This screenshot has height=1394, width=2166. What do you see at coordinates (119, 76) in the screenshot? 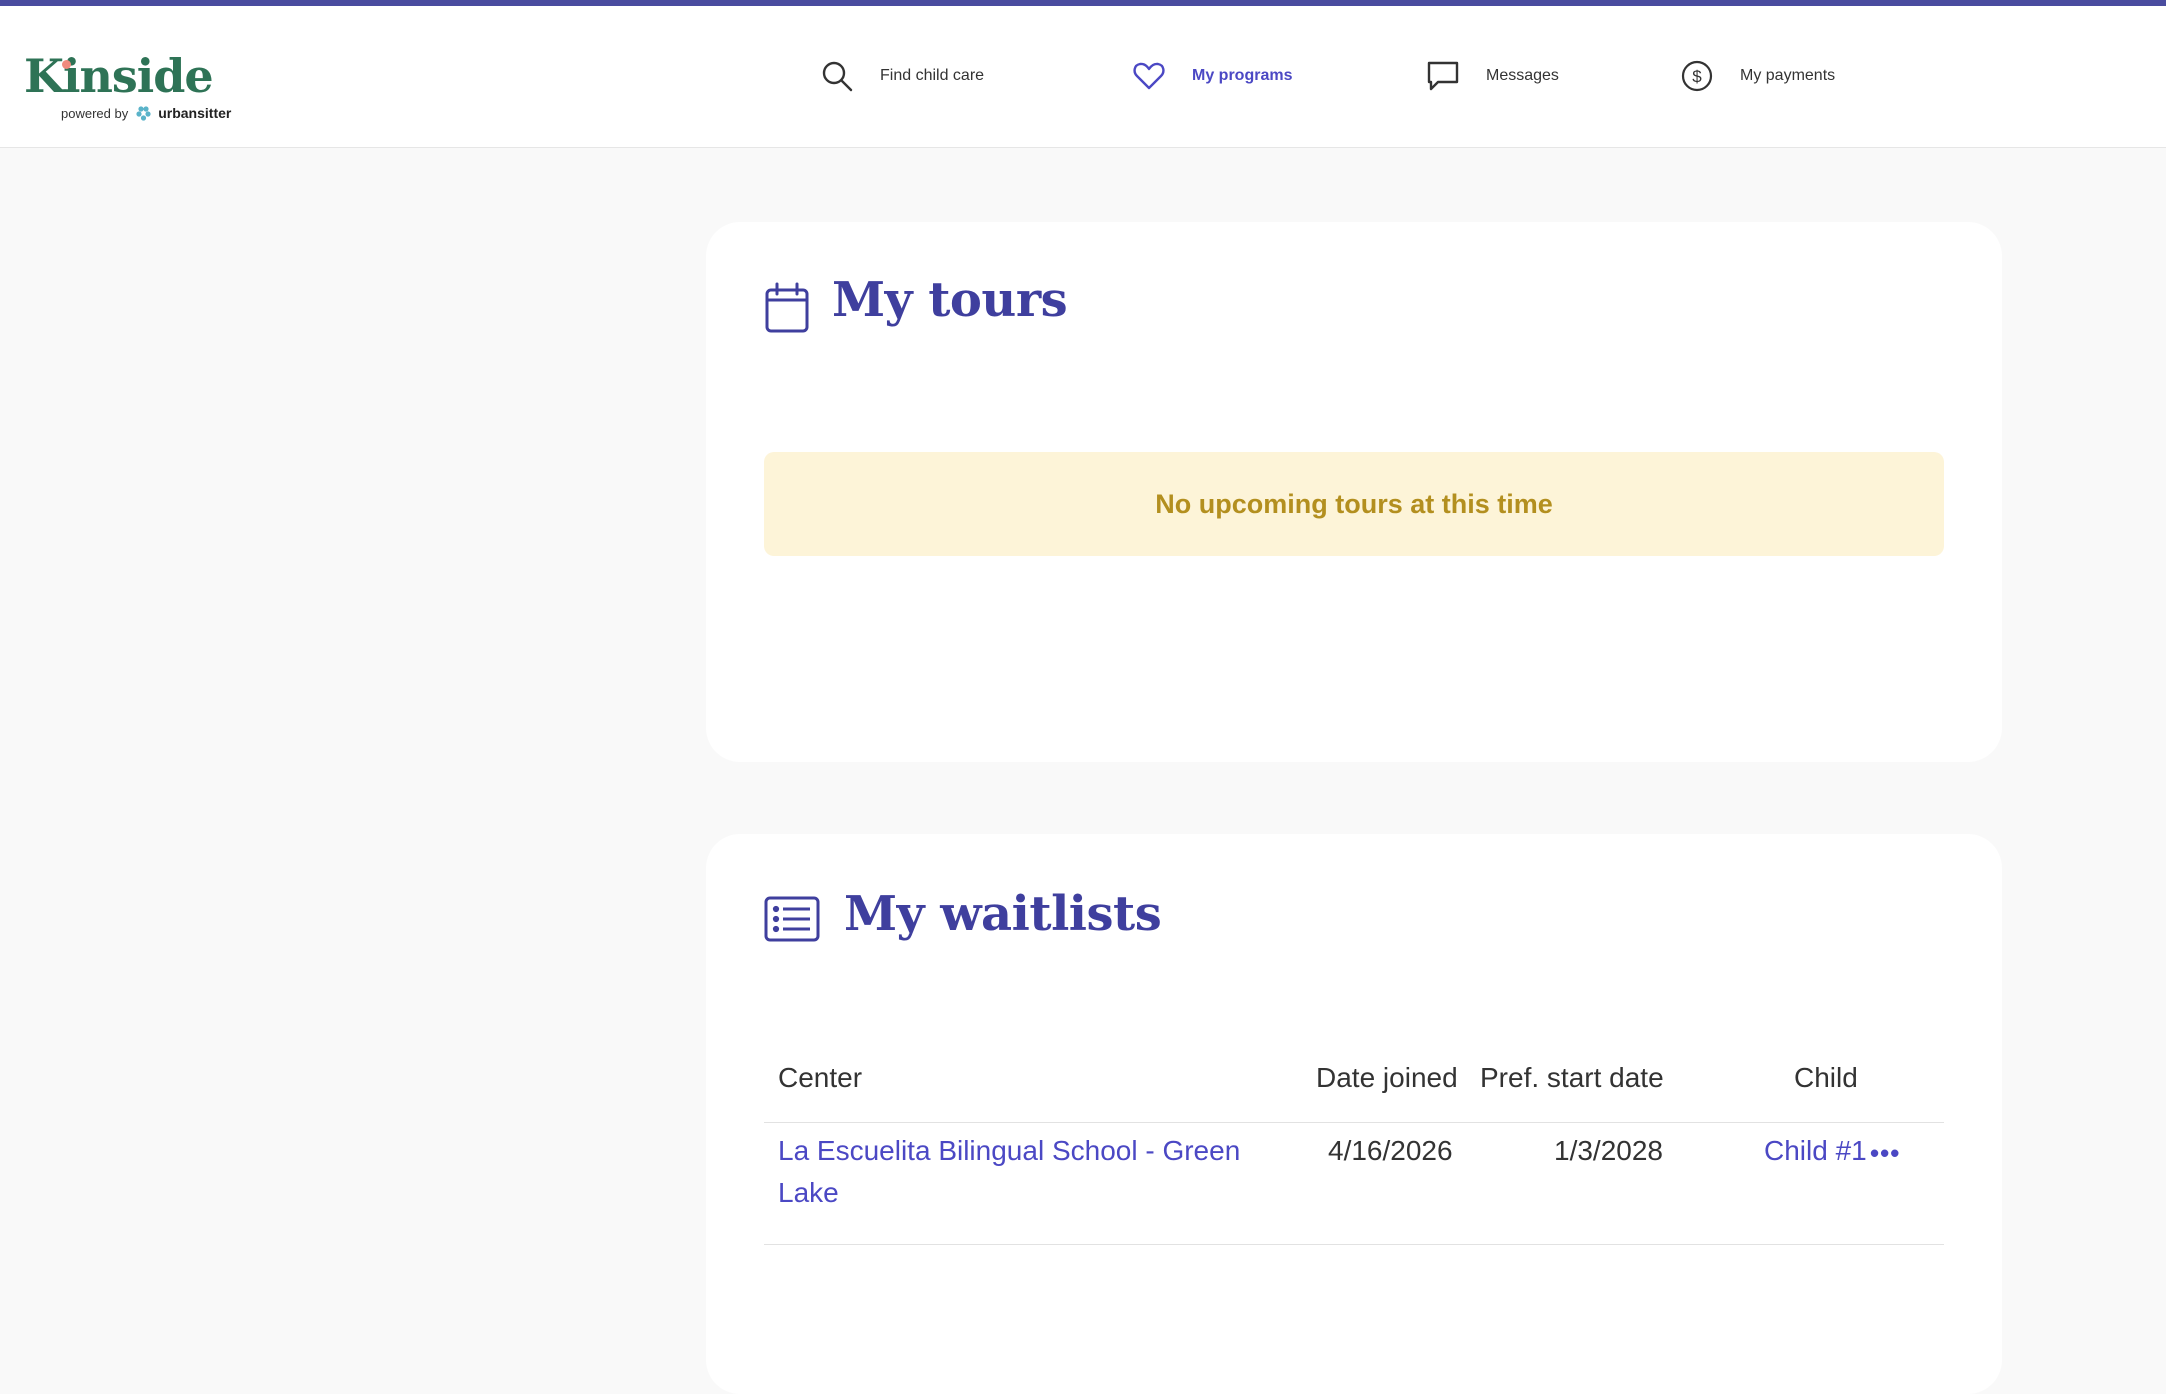
I see `logo-wordmark: Kinside` at bounding box center [119, 76].